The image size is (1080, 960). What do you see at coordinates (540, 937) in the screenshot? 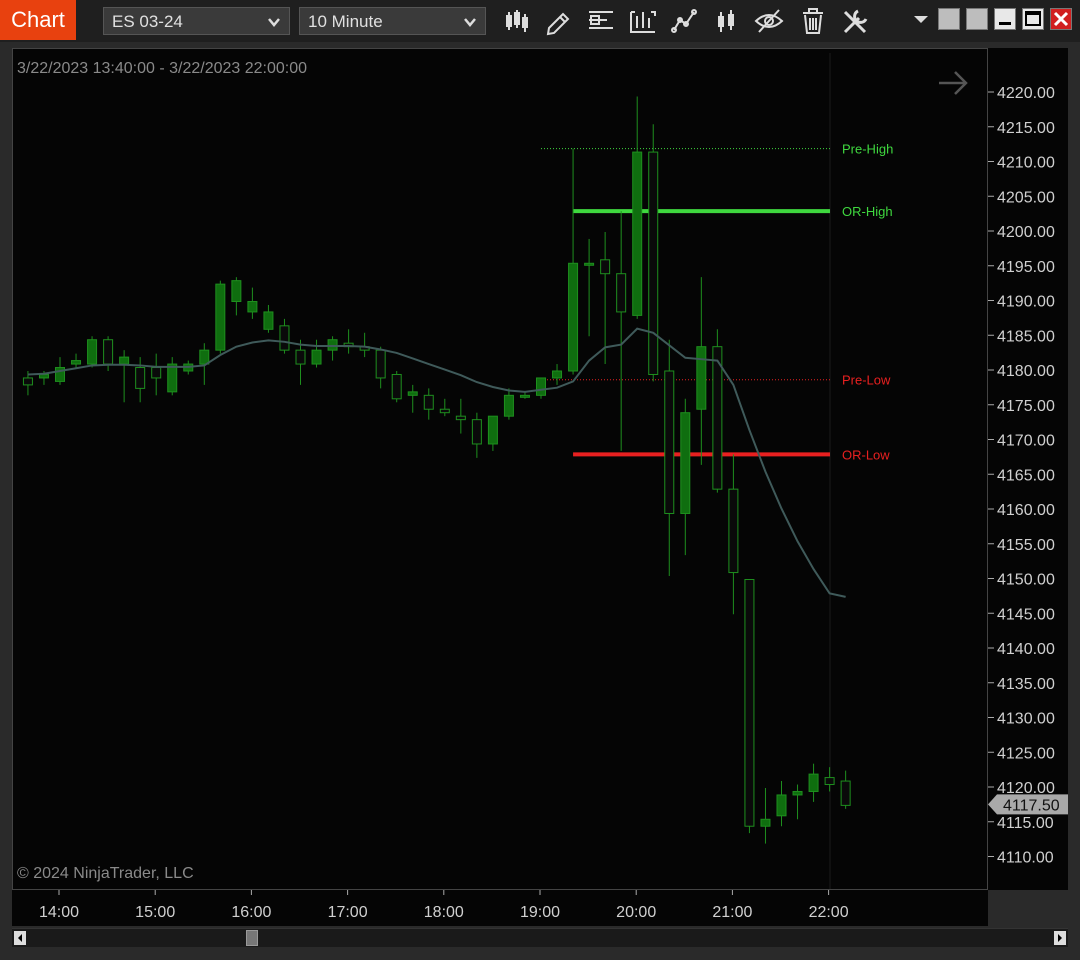
I see `horizontal-scrollbar` at bounding box center [540, 937].